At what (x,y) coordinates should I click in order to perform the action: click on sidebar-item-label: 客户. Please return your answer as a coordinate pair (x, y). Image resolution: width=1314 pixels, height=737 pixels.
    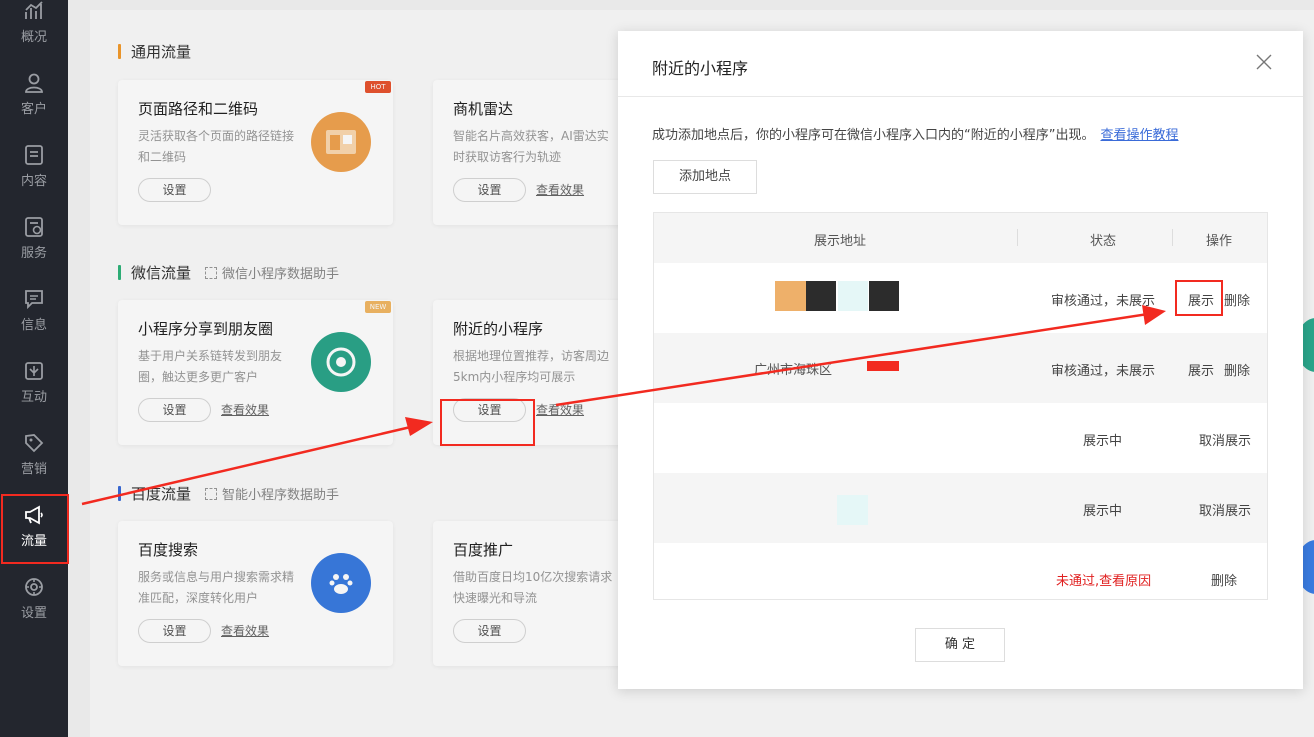
    Looking at the image, I should click on (33, 109).